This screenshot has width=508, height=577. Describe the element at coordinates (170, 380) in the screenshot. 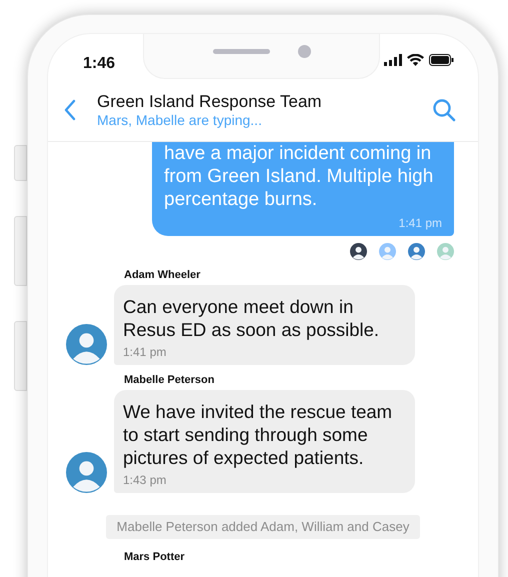

I see `sender-name: Mabelle Peterson` at that location.